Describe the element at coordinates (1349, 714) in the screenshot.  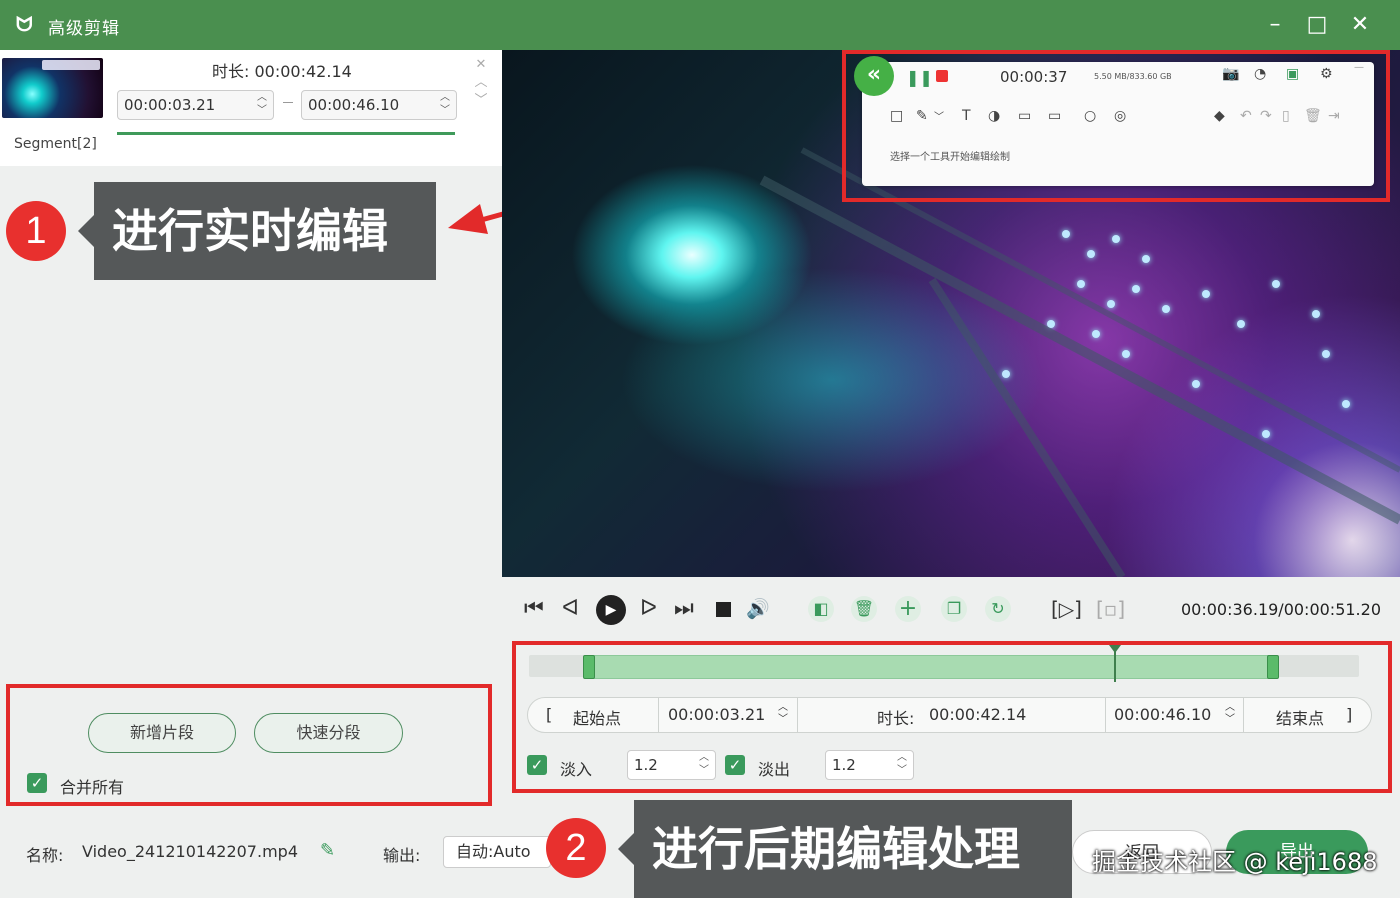
I see `end-bracket-icon: ]` at that location.